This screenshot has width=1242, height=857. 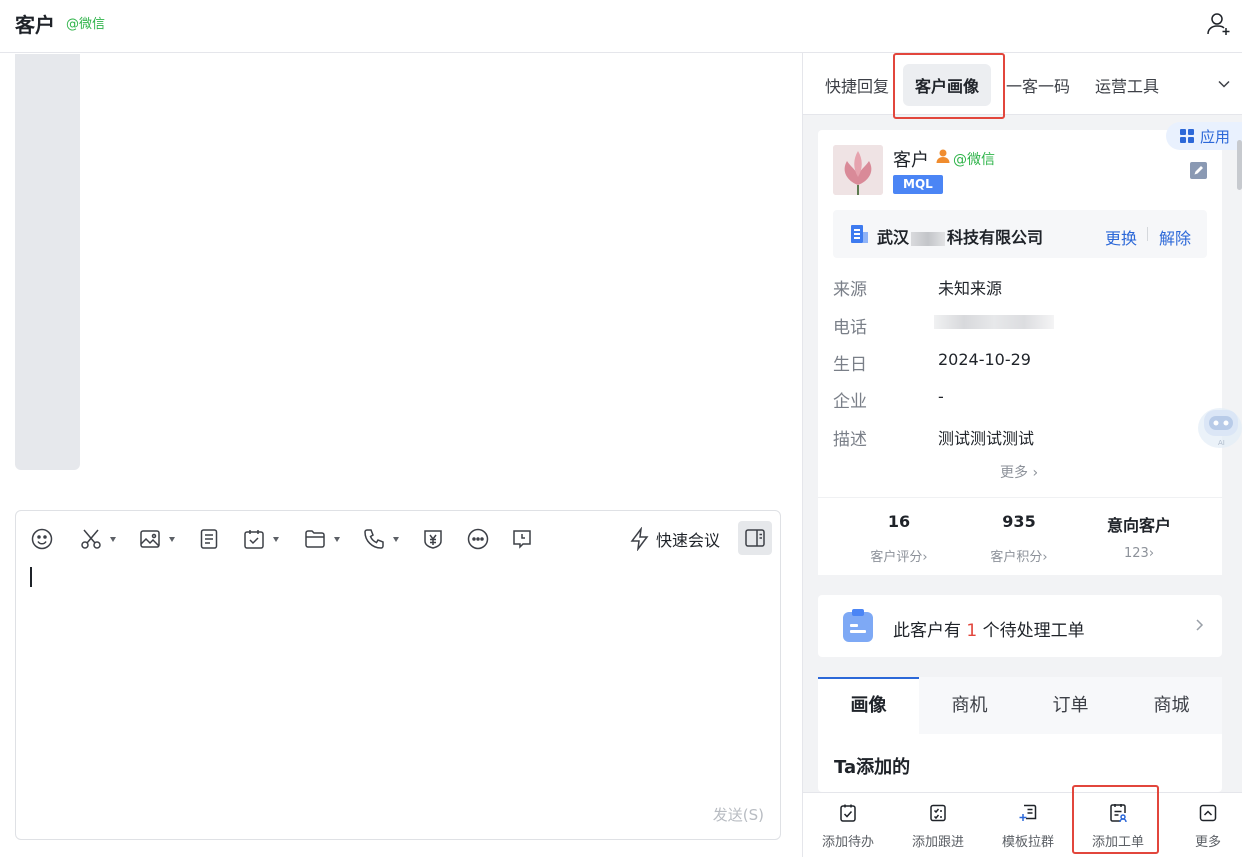 I want to click on tab-ops-tools: 运营工具, so click(x=1127, y=85).